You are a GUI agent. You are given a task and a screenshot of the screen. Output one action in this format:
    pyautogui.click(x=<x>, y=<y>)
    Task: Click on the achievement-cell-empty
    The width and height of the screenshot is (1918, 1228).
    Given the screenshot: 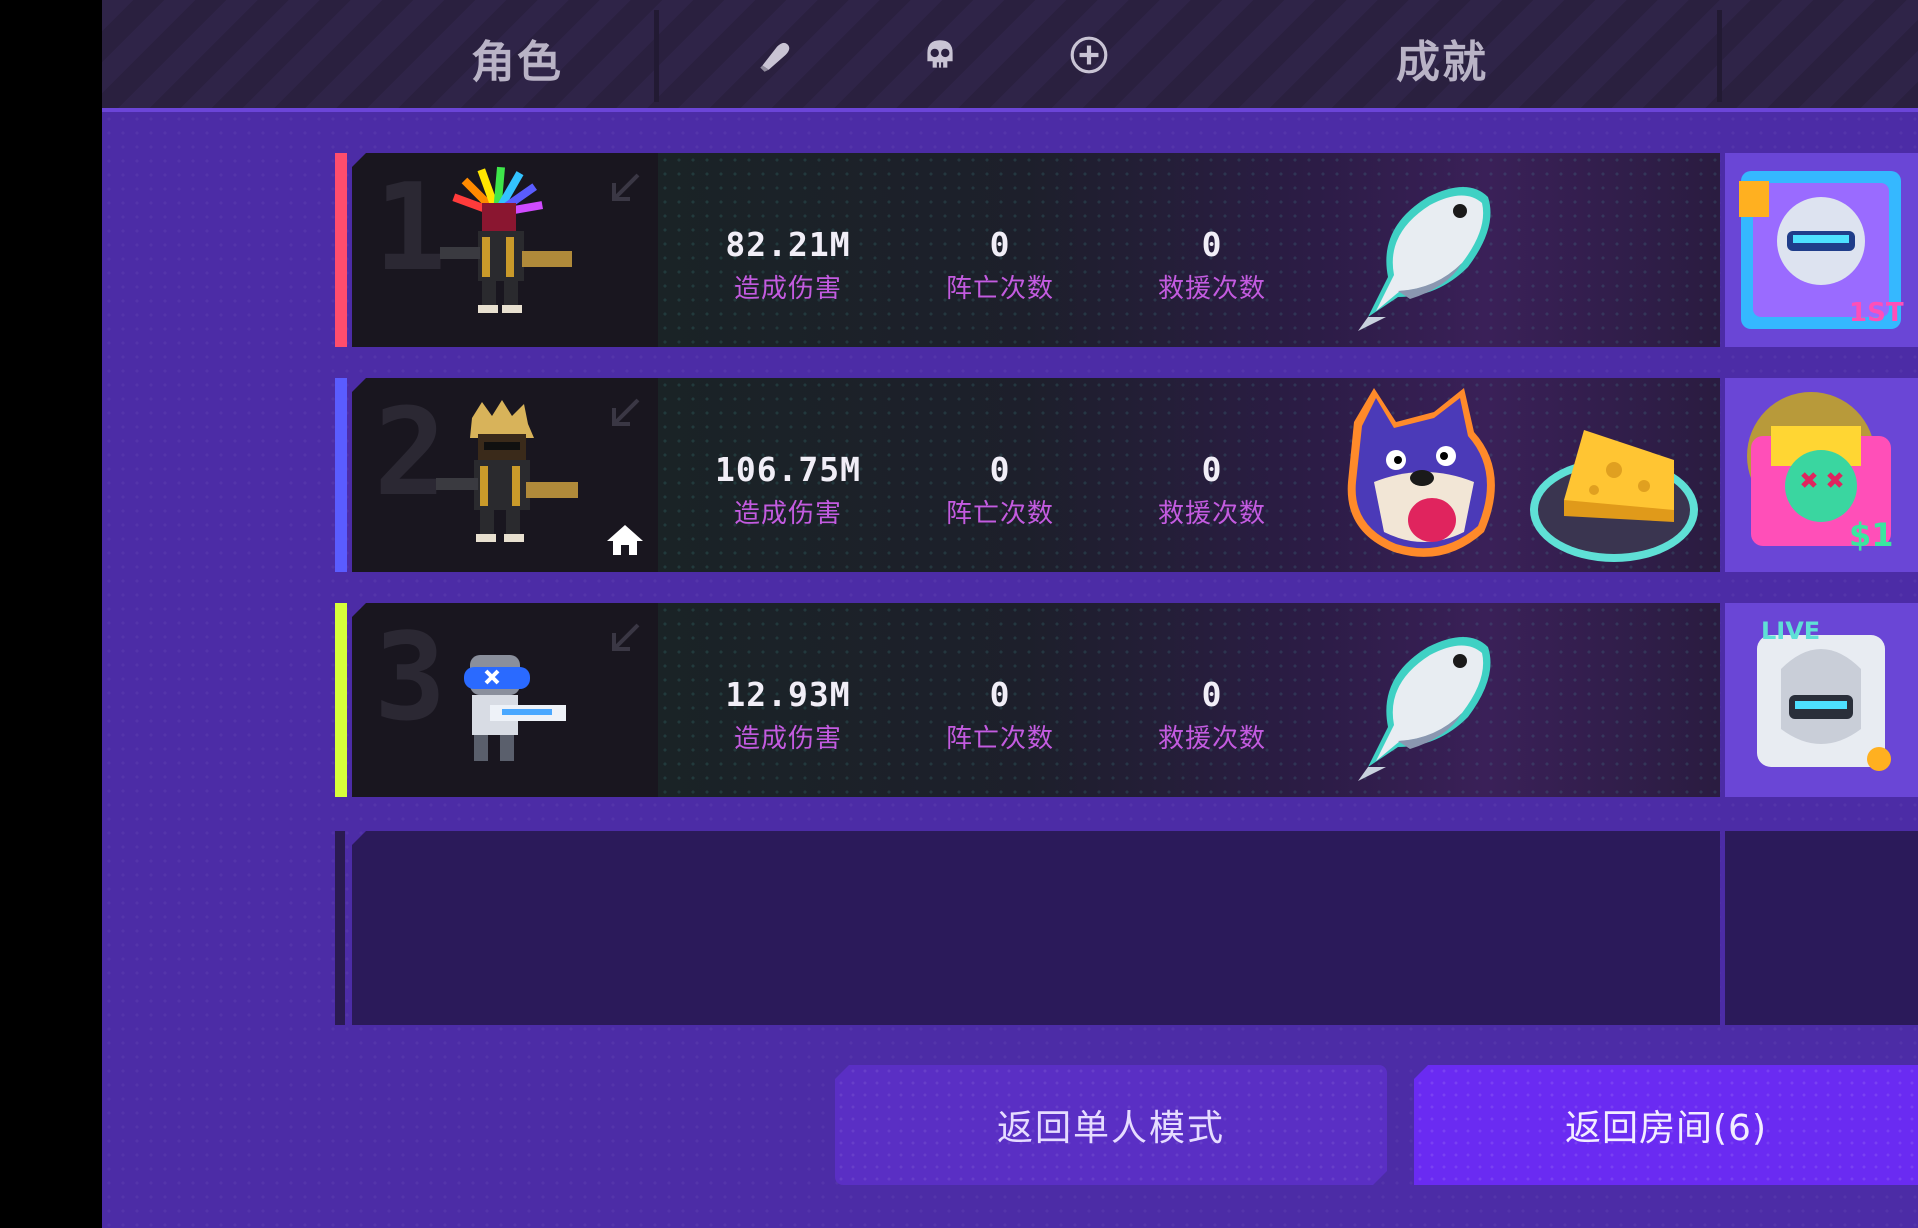 What is the action you would take?
    pyautogui.click(x=1821, y=928)
    